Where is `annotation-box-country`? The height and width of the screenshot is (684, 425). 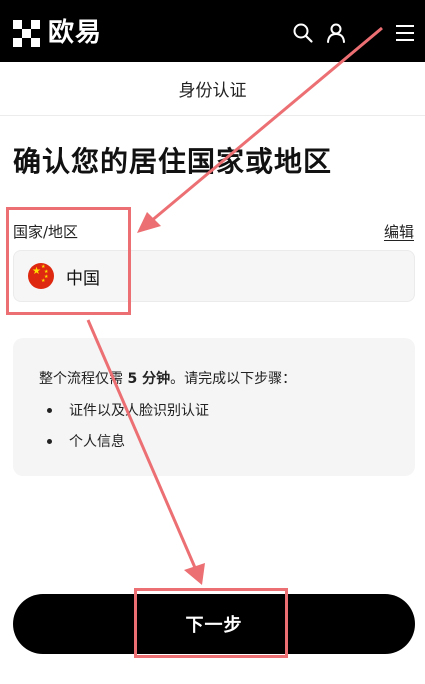 annotation-box-country is located at coordinates (68, 261).